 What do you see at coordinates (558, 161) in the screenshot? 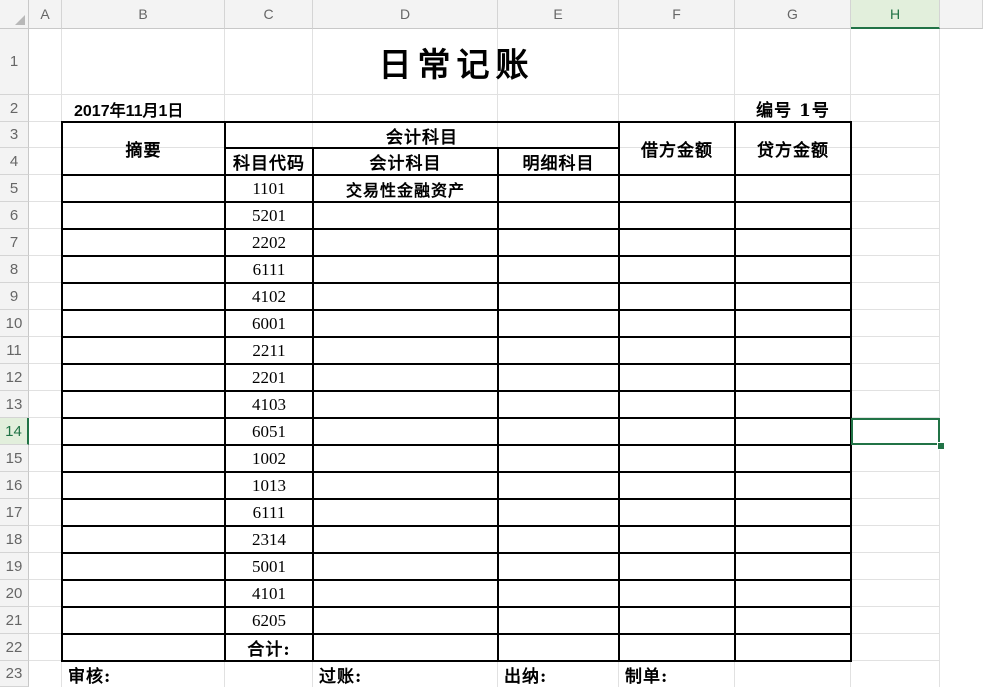
I see `detail-account-header: 明细科目` at bounding box center [558, 161].